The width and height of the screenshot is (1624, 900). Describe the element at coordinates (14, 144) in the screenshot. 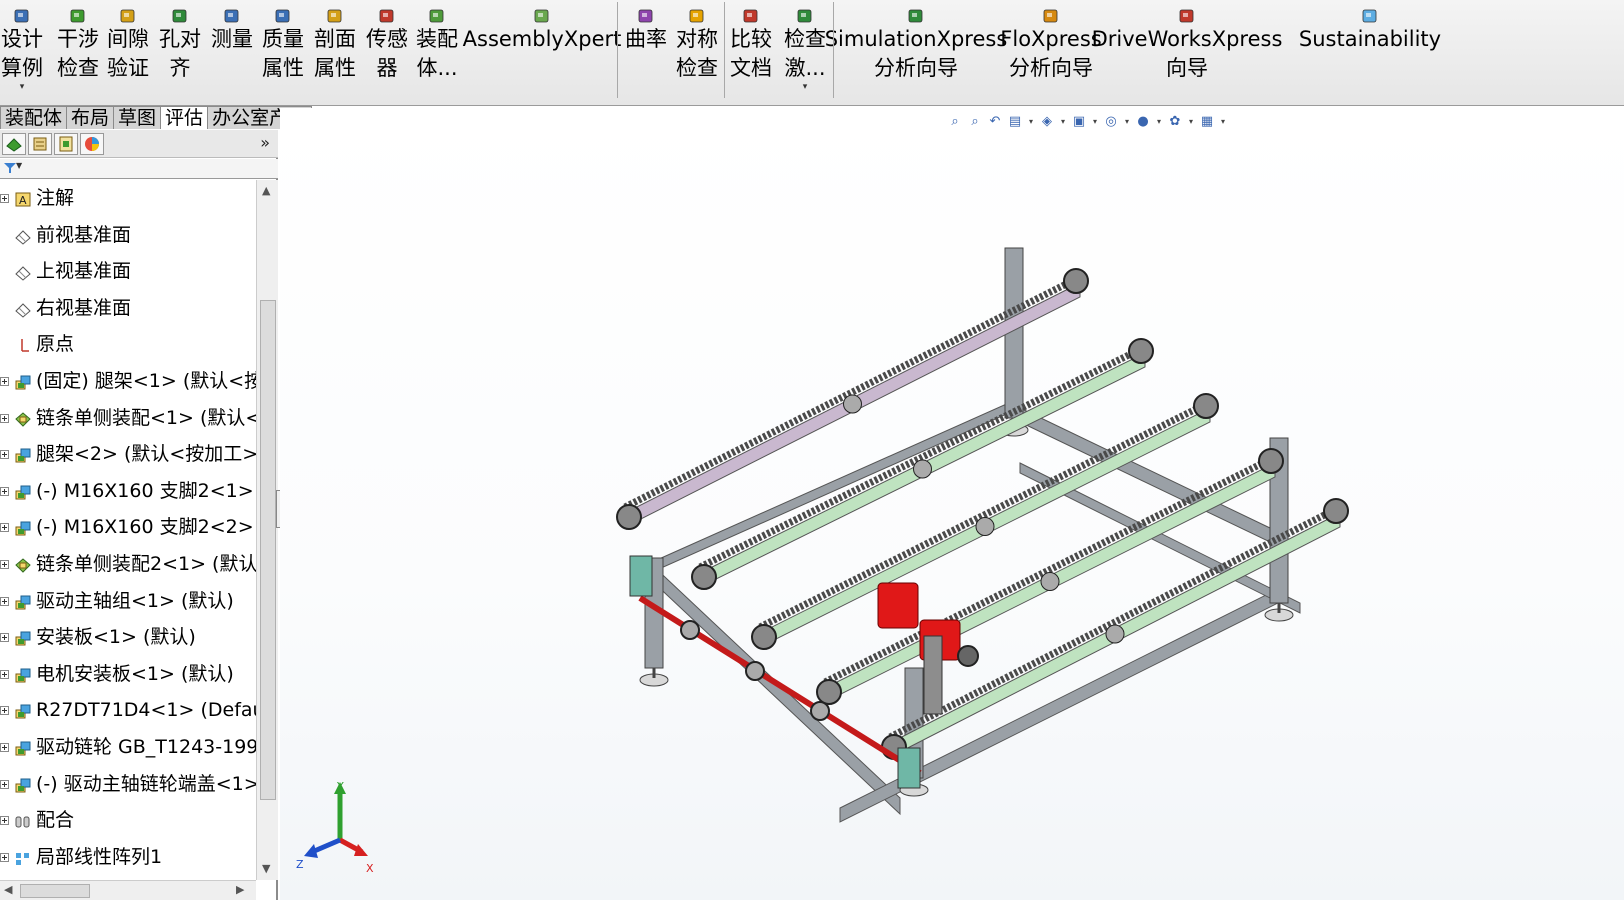

I see `feature-manager-tab-icon` at that location.